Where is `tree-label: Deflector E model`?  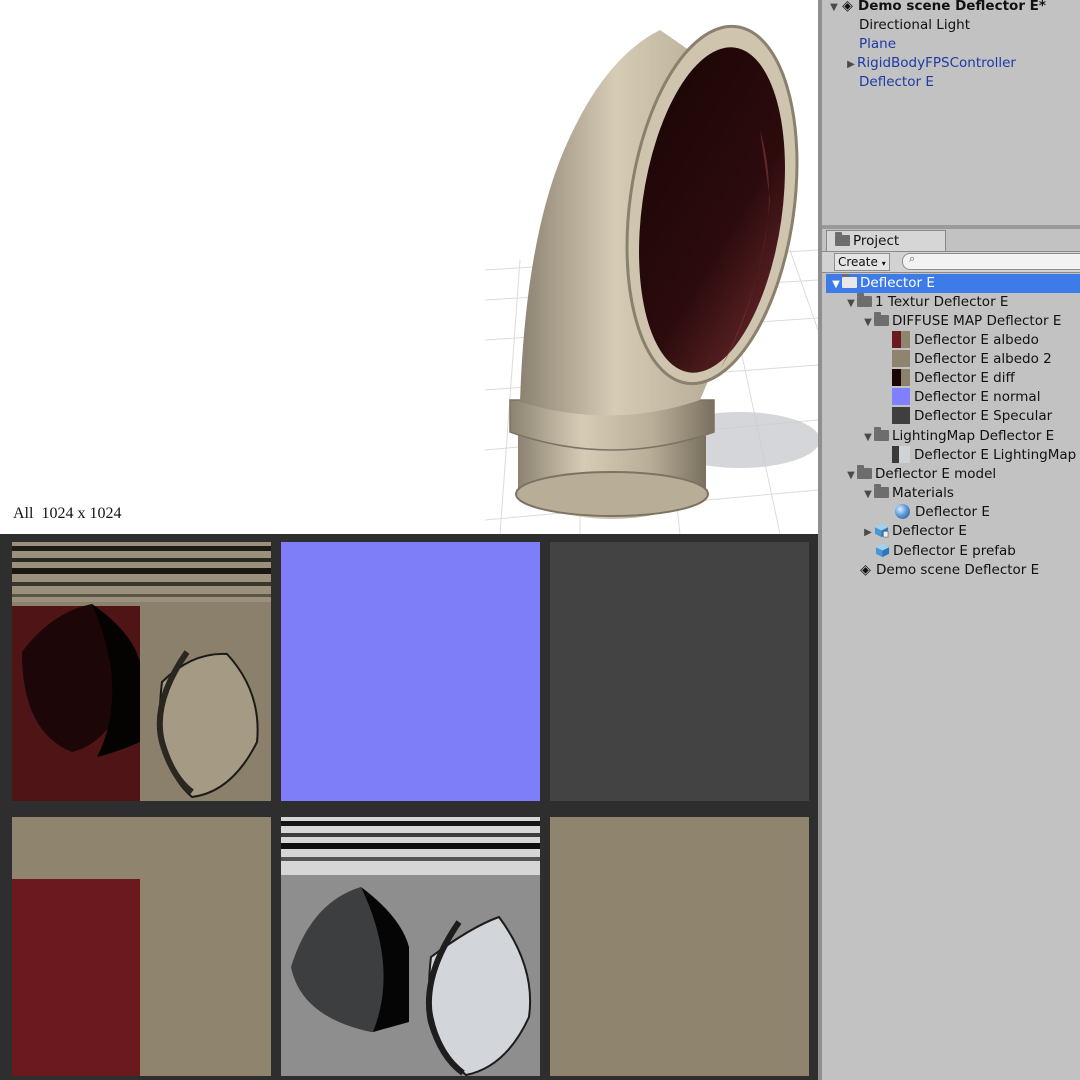
tree-label: Deflector E model is located at coordinates (936, 474).